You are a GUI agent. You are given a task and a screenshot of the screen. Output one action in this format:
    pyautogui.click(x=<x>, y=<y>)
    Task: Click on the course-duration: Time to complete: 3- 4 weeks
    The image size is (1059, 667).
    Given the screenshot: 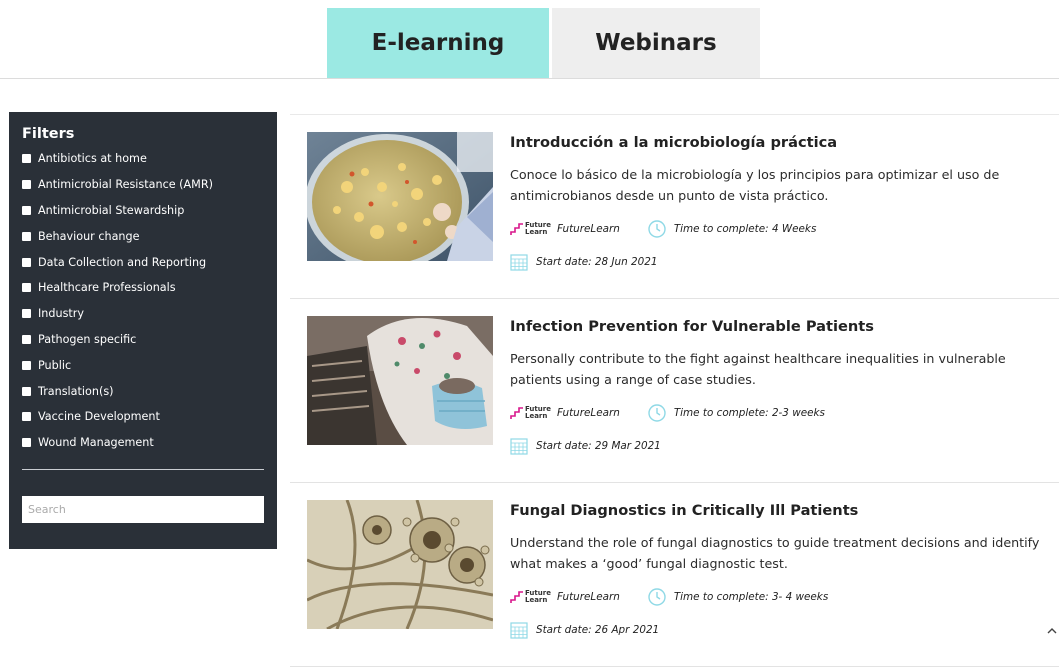 What is the action you would take?
    pyautogui.click(x=751, y=597)
    